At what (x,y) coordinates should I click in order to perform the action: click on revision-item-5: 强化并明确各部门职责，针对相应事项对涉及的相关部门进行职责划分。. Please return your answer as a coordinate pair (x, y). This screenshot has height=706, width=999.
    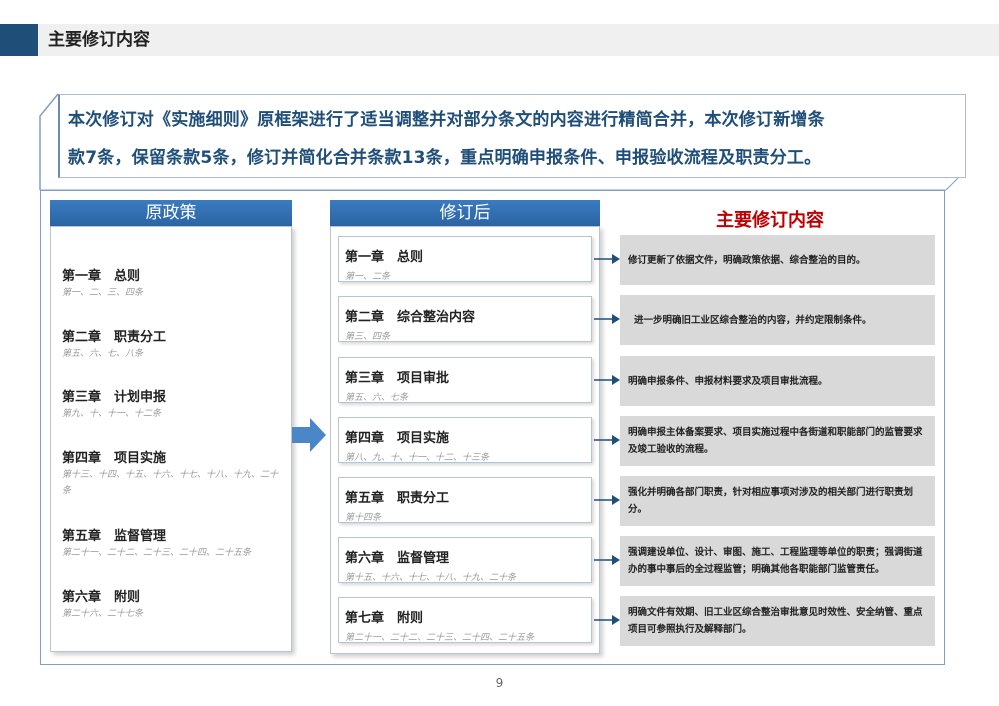
    Looking at the image, I should click on (777, 501).